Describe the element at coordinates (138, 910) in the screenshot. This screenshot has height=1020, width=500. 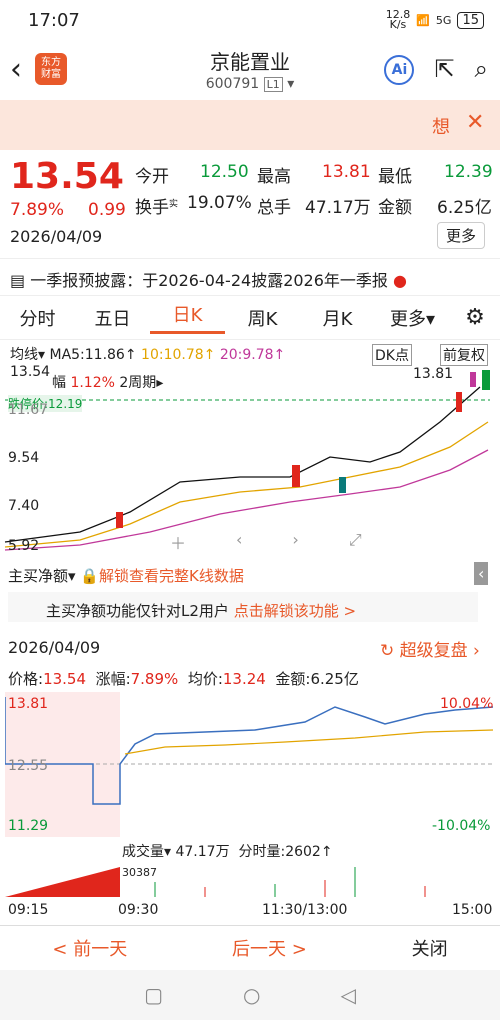
I see `time-2: 09:30` at that location.